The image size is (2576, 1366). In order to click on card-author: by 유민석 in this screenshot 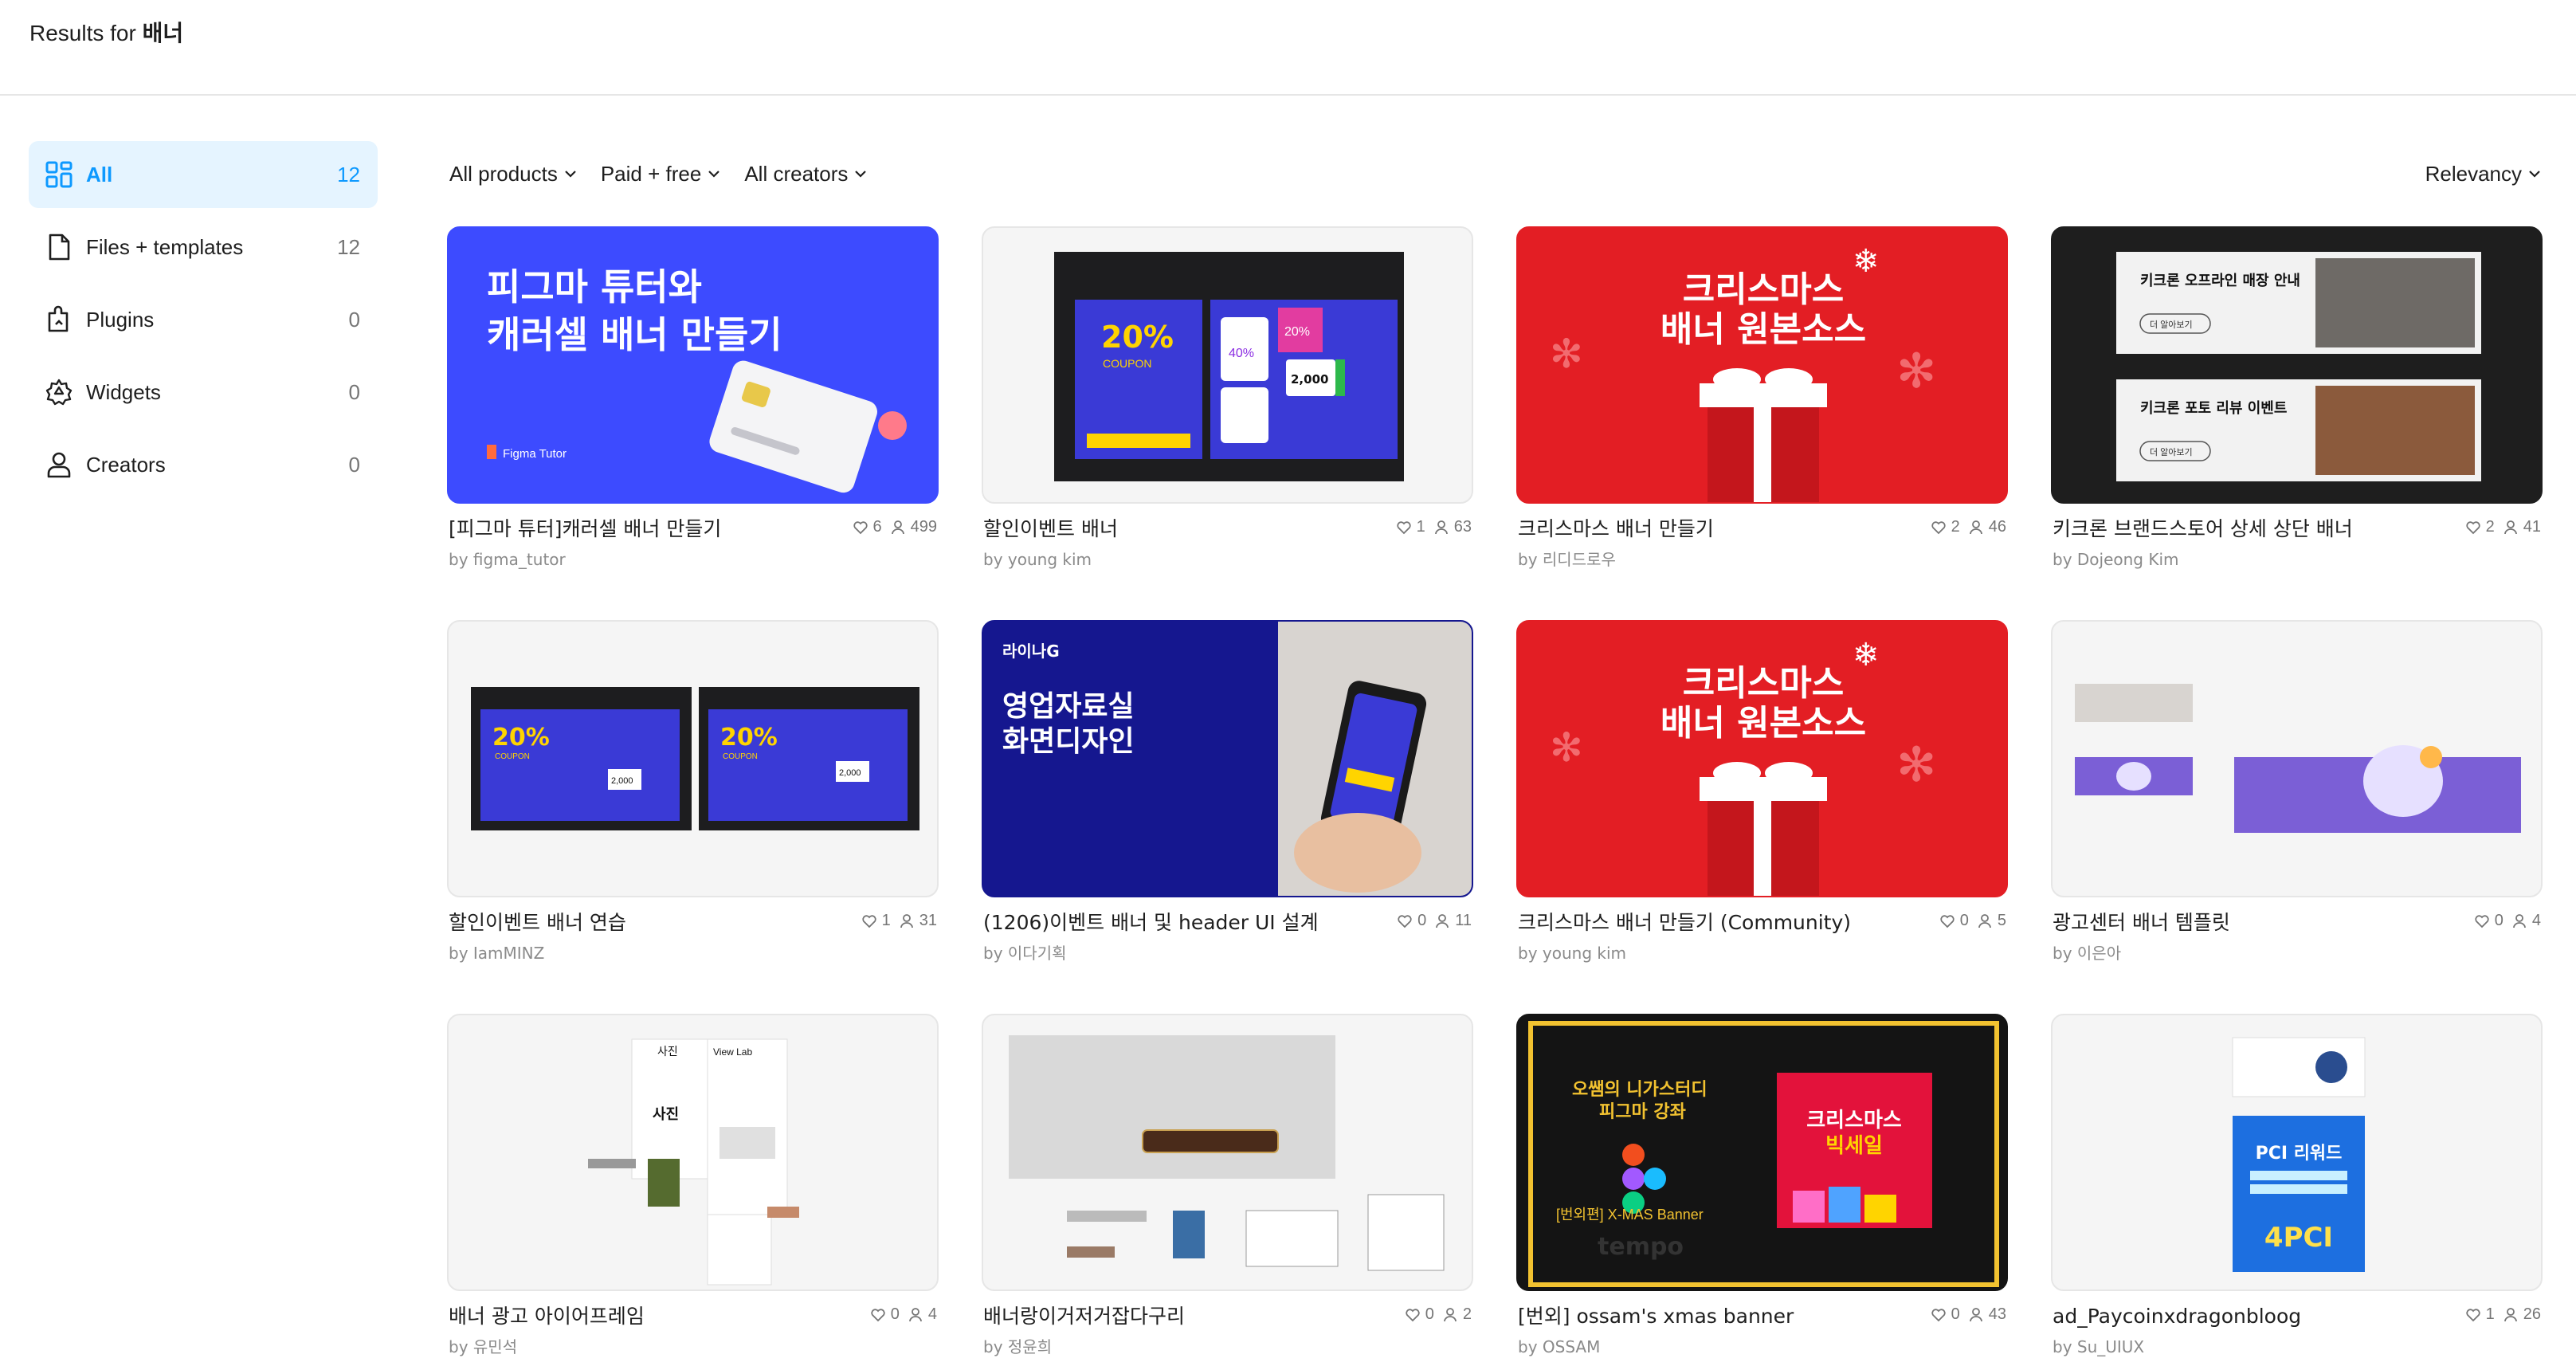, I will do `click(483, 1347)`.